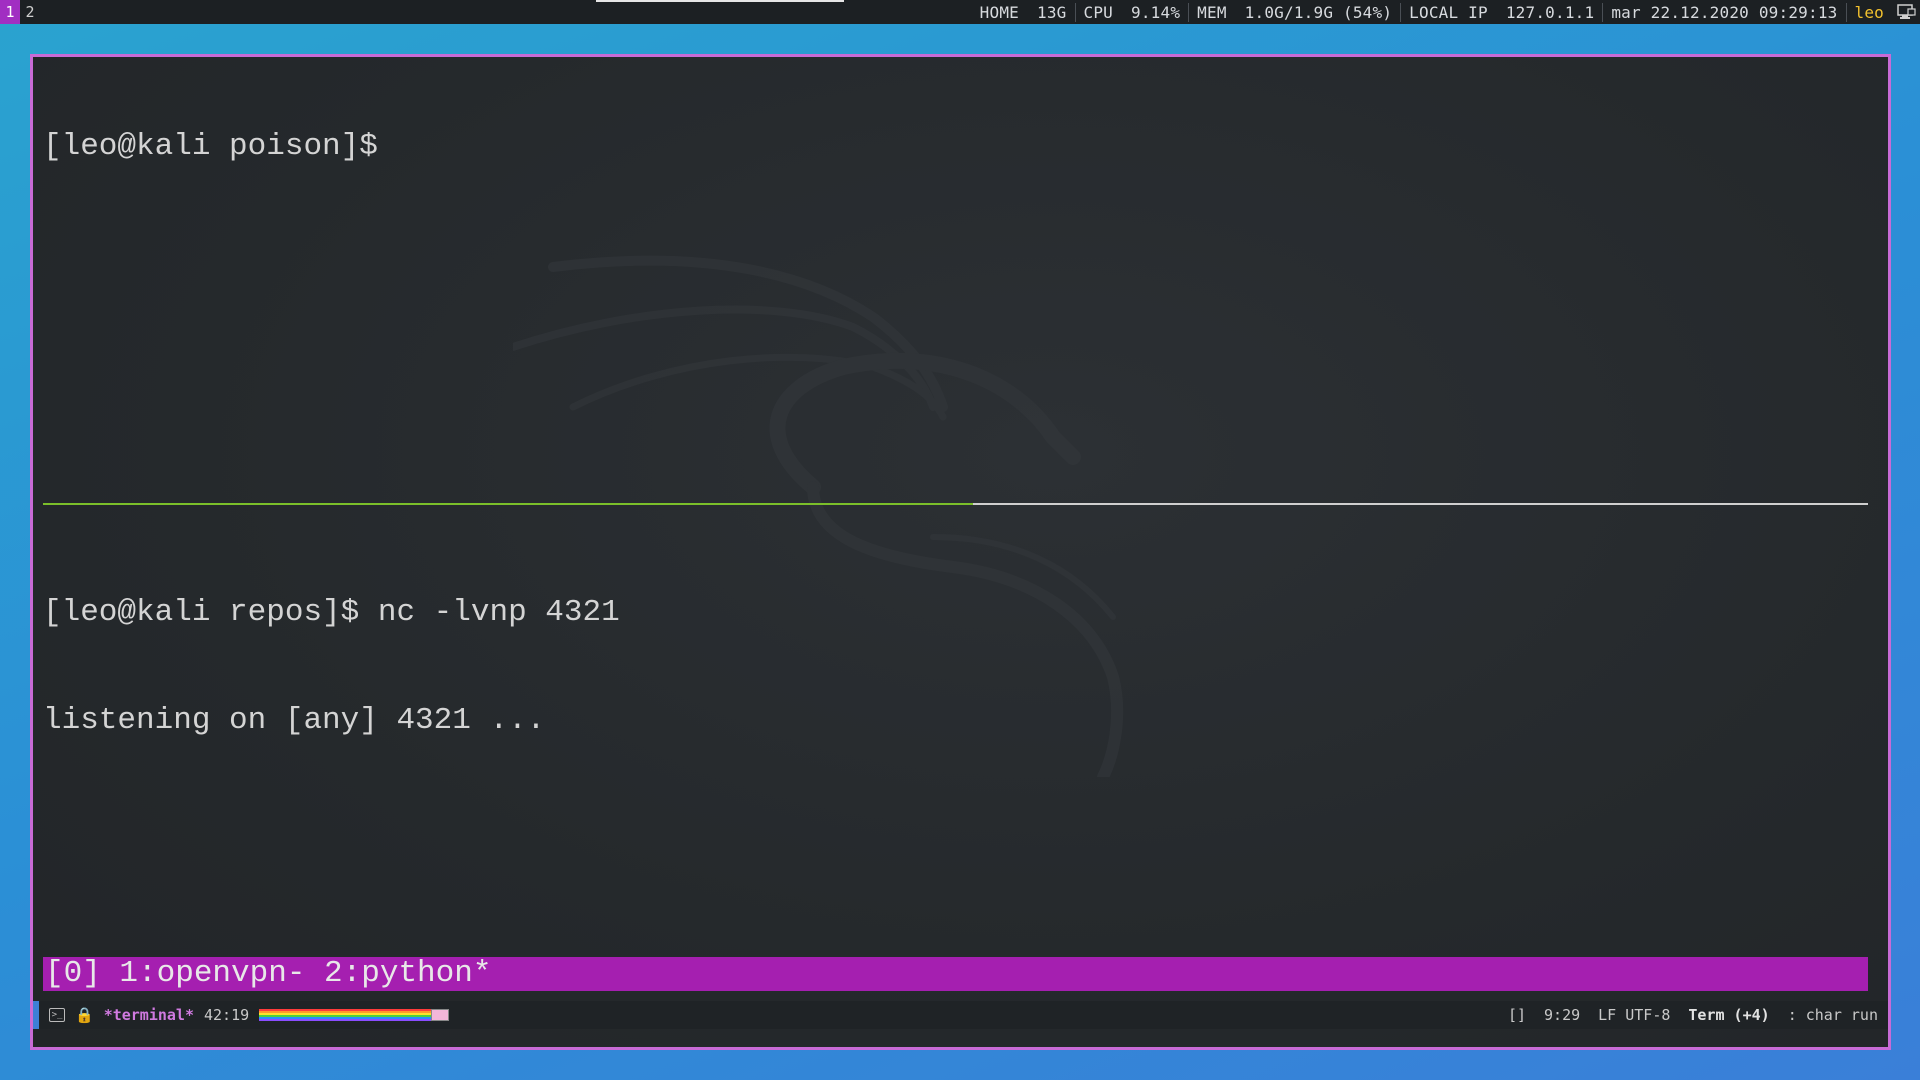 This screenshot has height=1080, width=1920. I want to click on workspace-1-button: 1, so click(10, 12).